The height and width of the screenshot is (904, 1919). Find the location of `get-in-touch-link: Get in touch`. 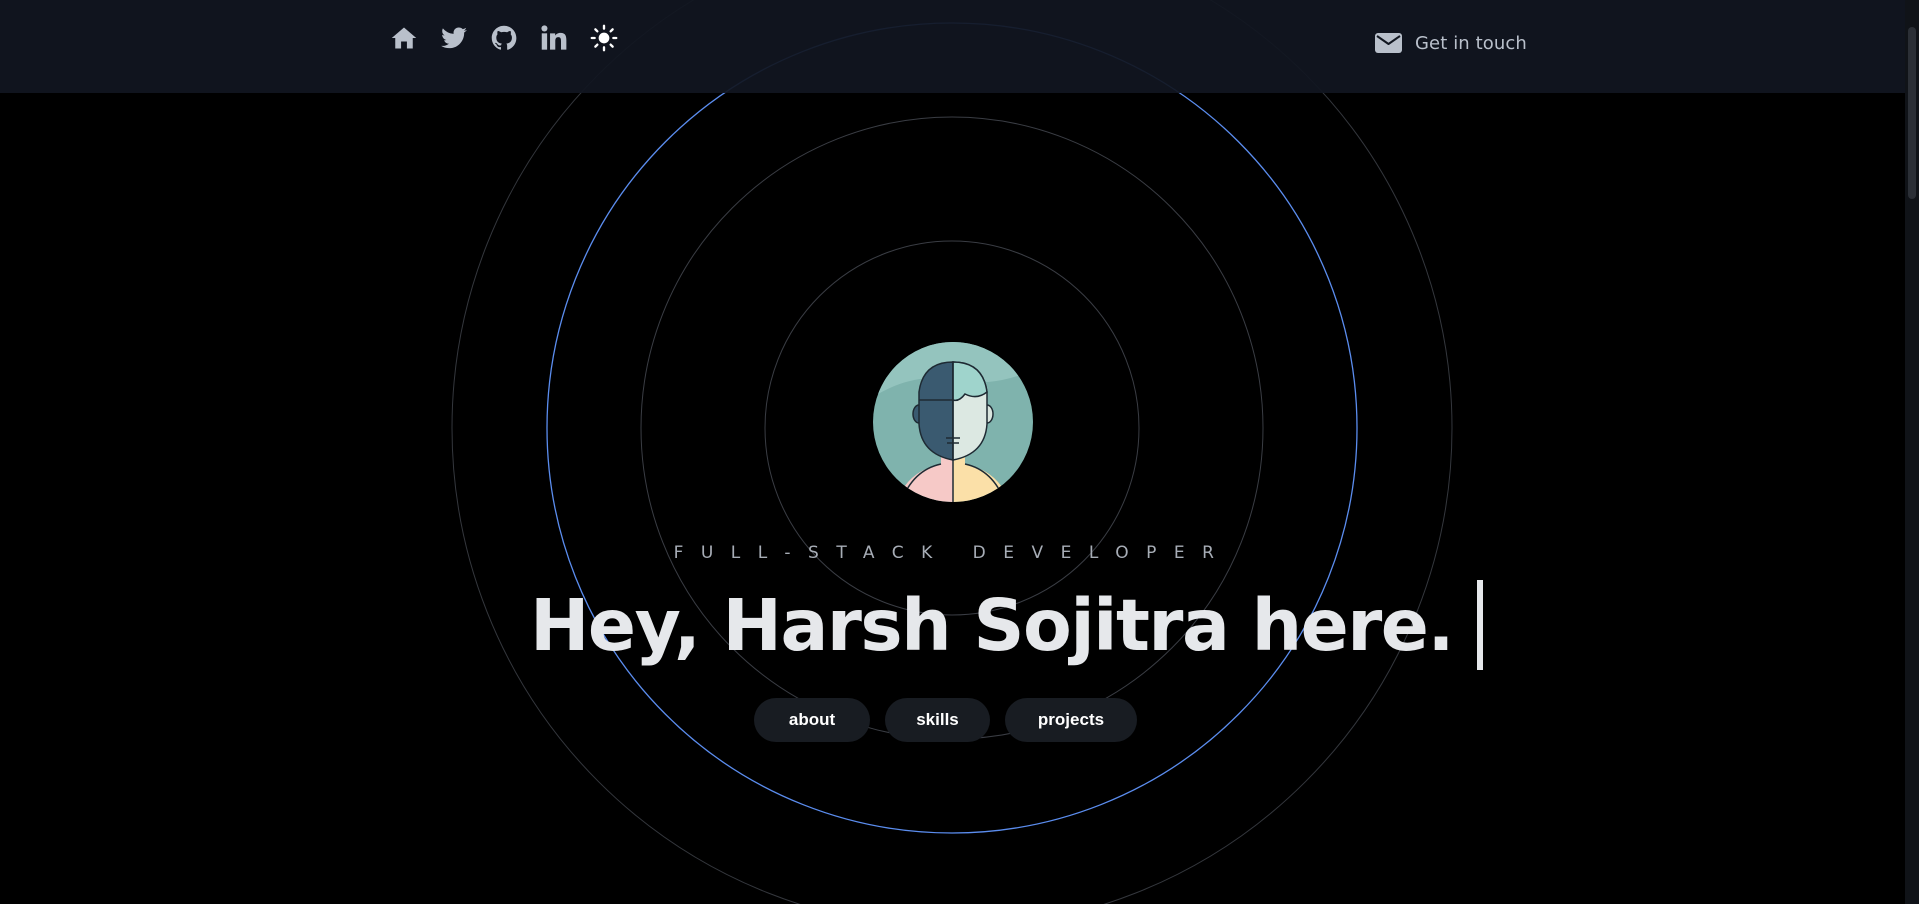

get-in-touch-link: Get in touch is located at coordinates (1450, 43).